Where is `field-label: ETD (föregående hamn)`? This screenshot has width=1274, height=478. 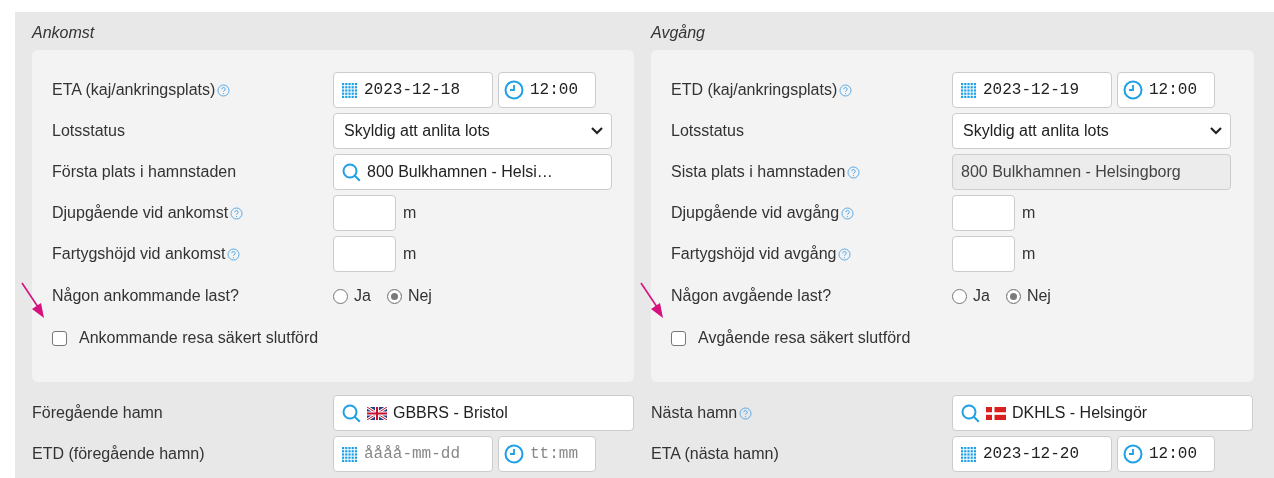
field-label: ETD (föregående hamn) is located at coordinates (118, 454).